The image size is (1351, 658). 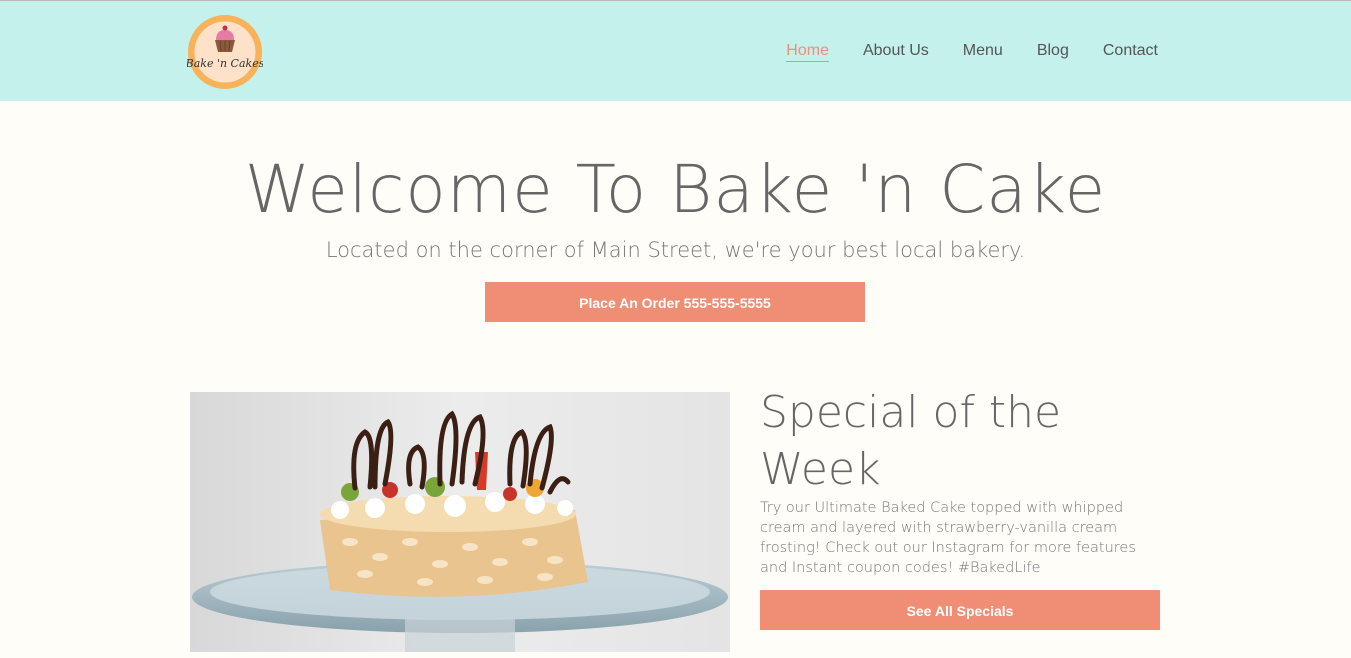 I want to click on main-nav: Home About Us Menu Blog Contact, so click(x=972, y=51).